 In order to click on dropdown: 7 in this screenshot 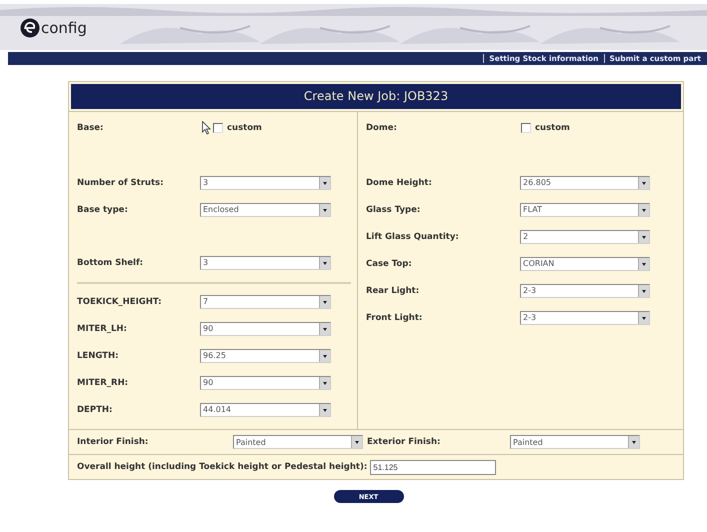, I will do `click(265, 301)`.